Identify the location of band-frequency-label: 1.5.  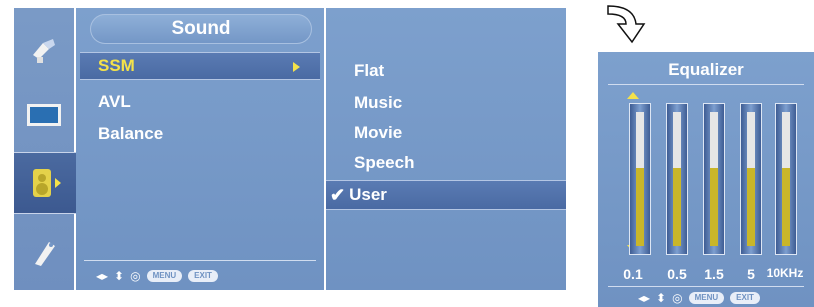
(714, 274).